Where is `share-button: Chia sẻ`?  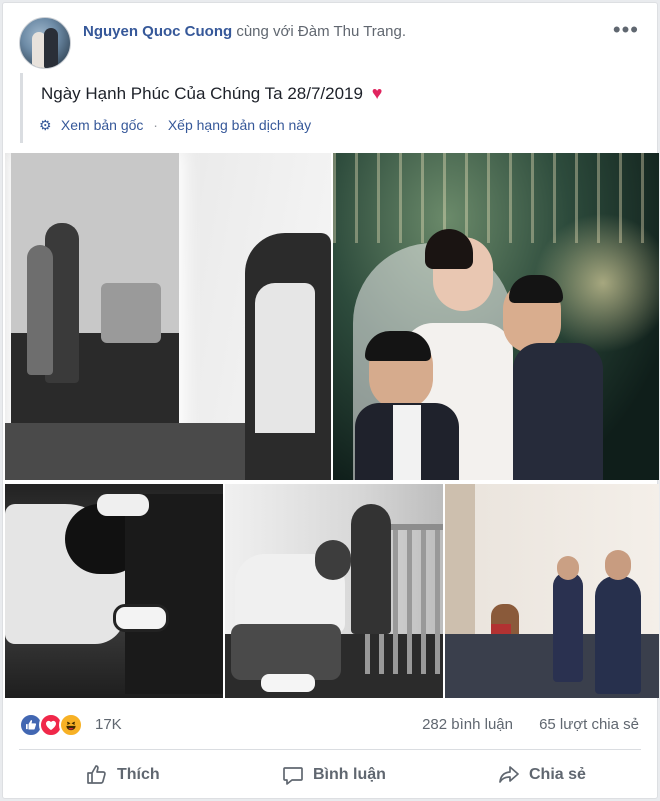
share-button: Chia sẻ is located at coordinates (541, 775).